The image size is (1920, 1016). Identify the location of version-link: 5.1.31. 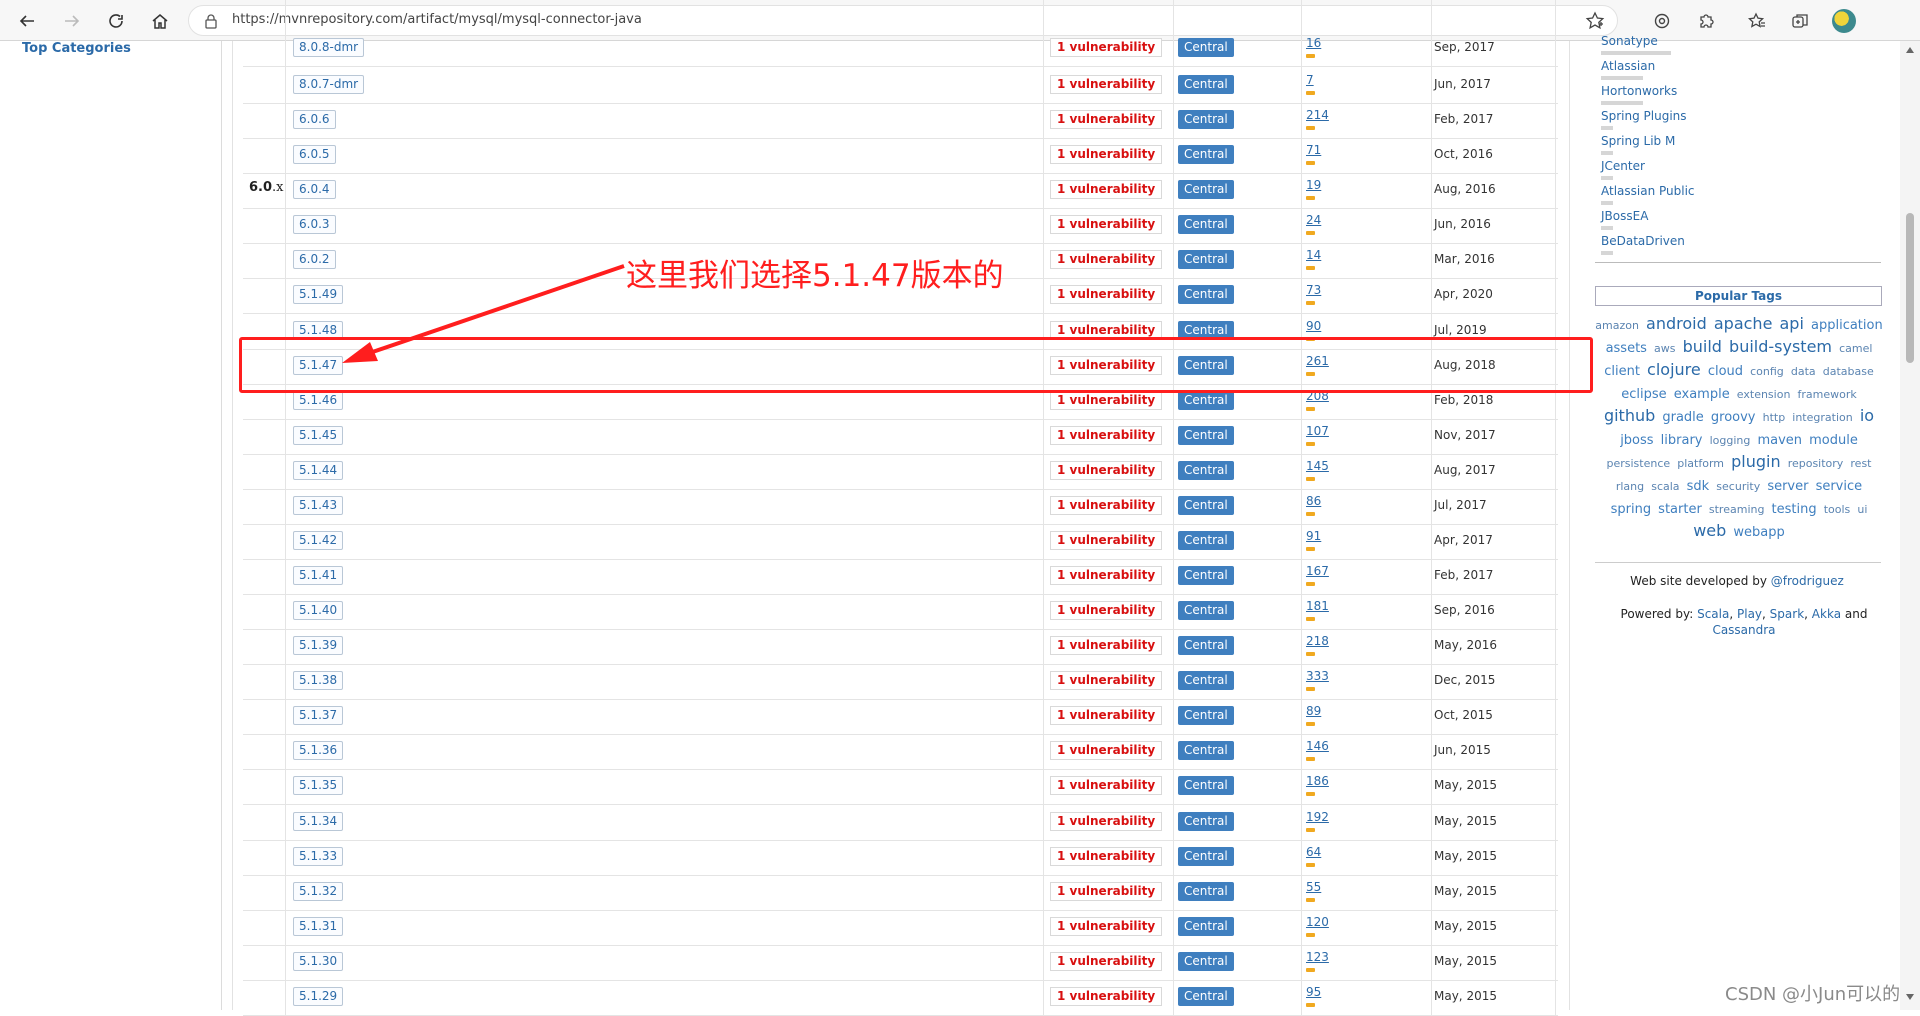
(318, 926).